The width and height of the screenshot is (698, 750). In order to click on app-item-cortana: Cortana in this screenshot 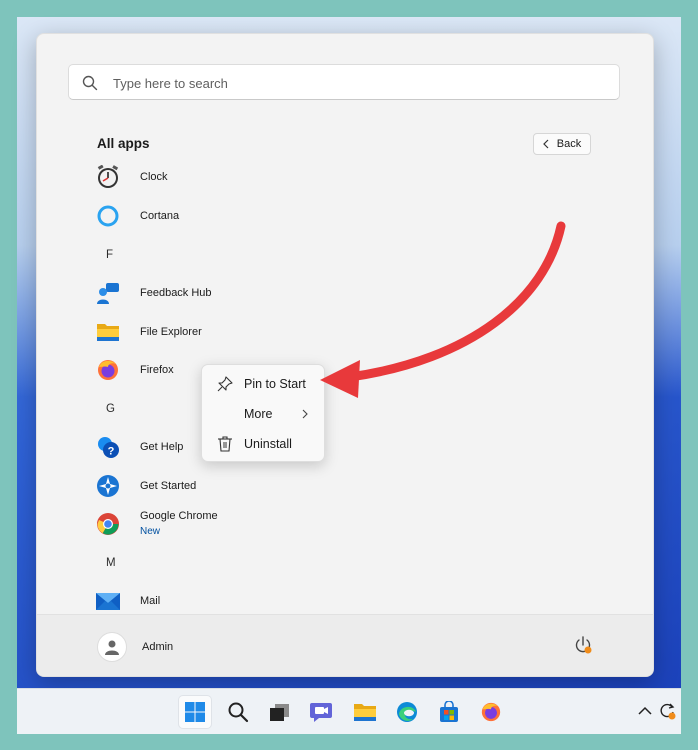, I will do `click(235, 216)`.